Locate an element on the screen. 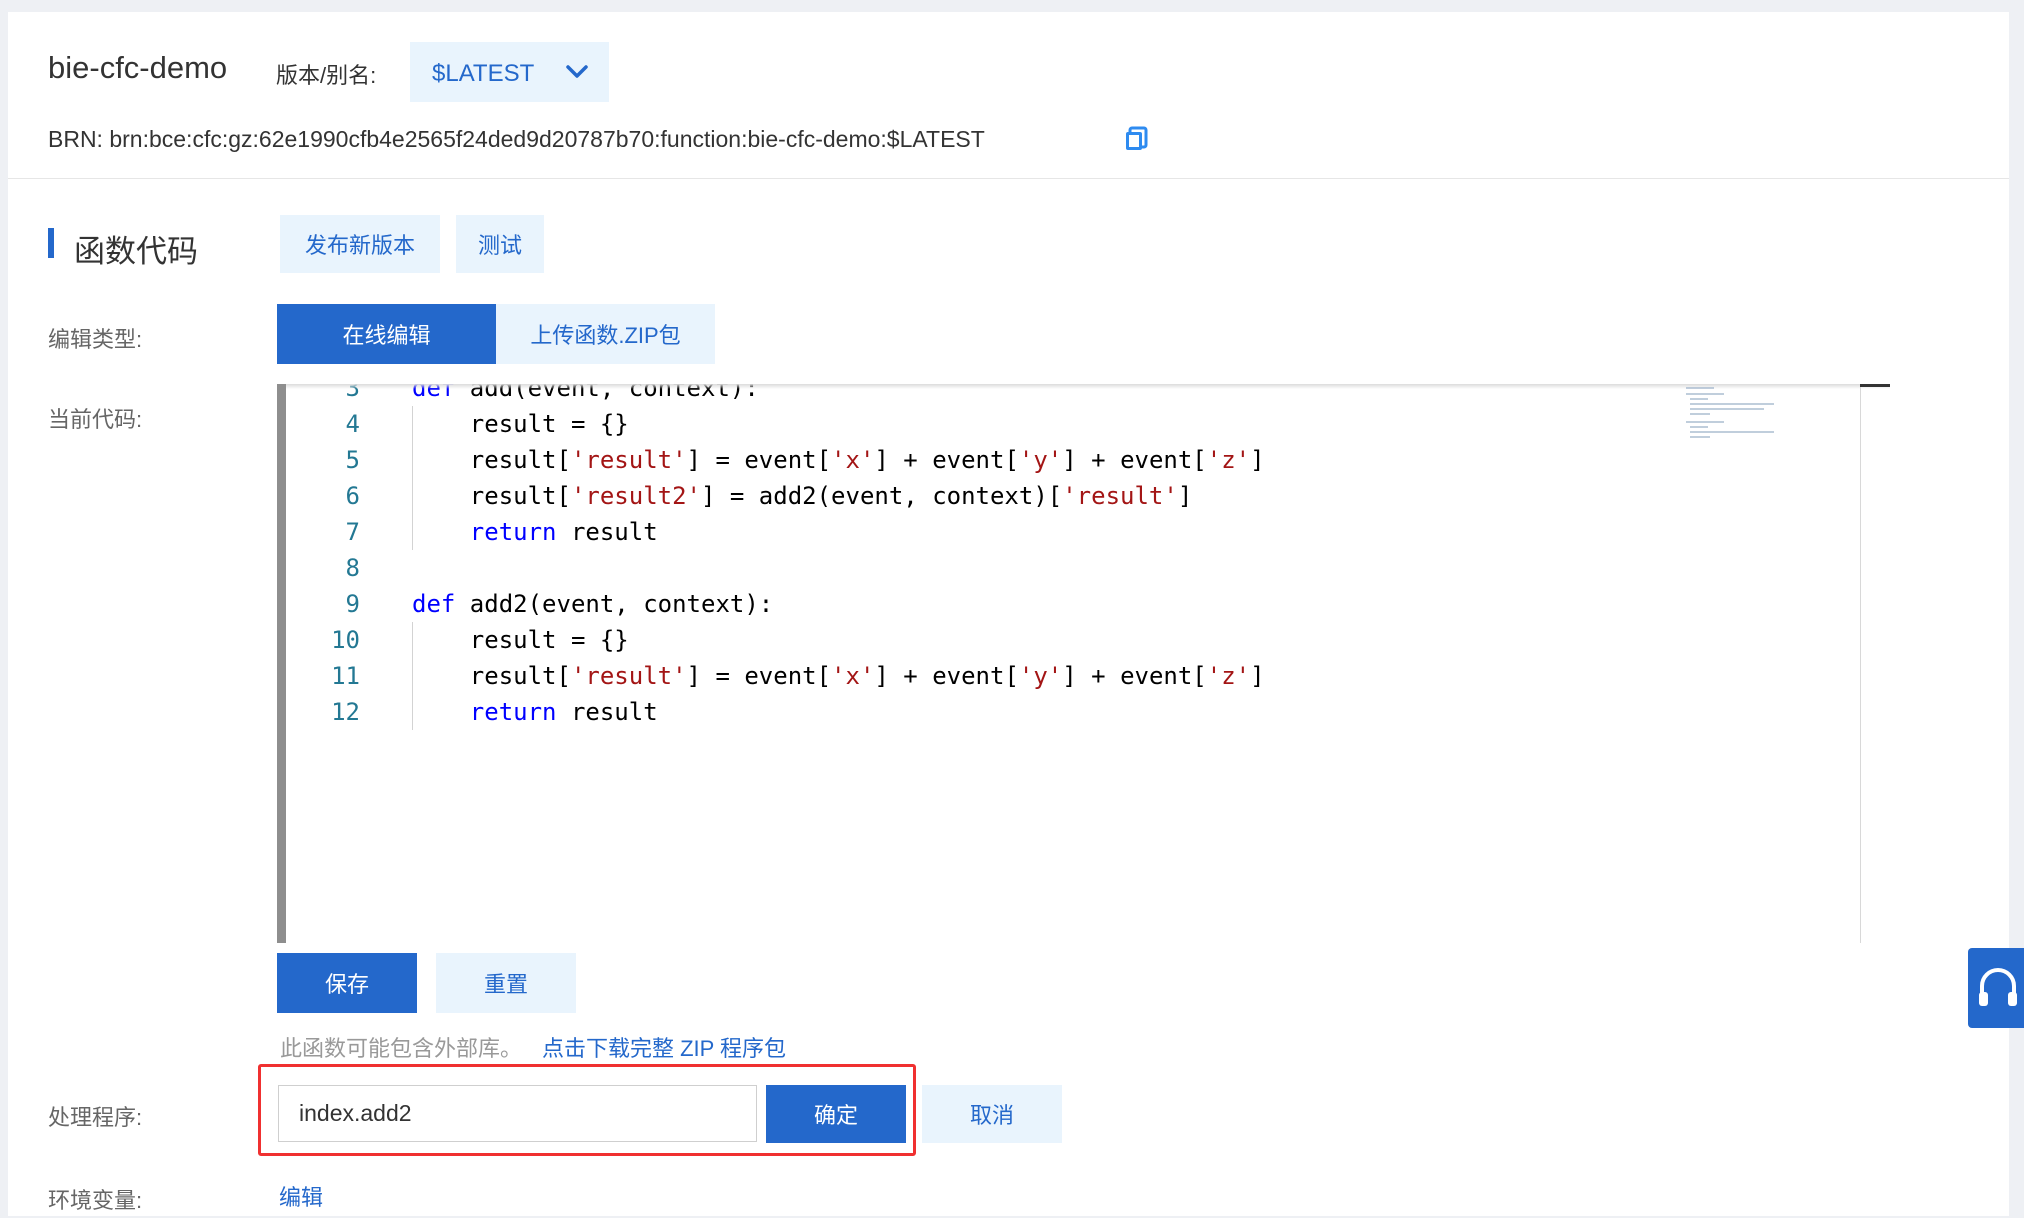  version-alias-select: $LATEST is located at coordinates (509, 72).